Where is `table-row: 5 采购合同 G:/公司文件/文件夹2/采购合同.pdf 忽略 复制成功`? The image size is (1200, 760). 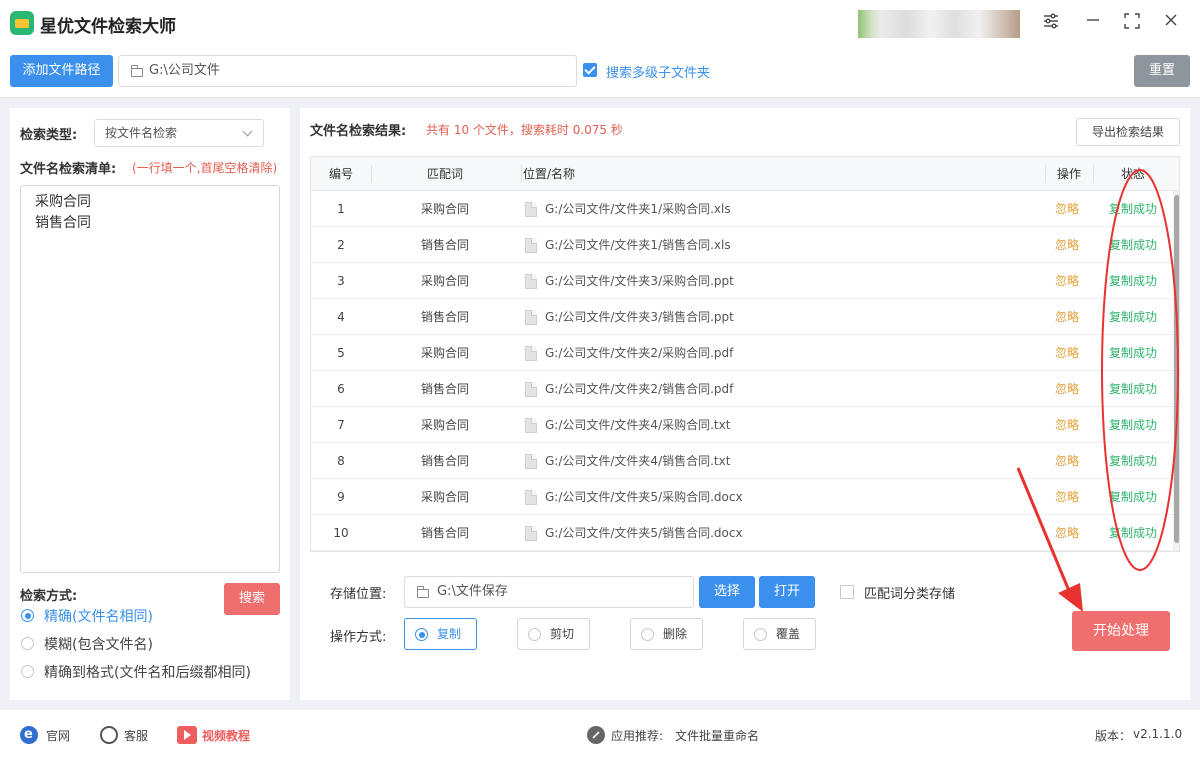 table-row: 5 采购合同 G:/公司文件/文件夹2/采购合同.pdf 忽略 复制成功 is located at coordinates (742, 353).